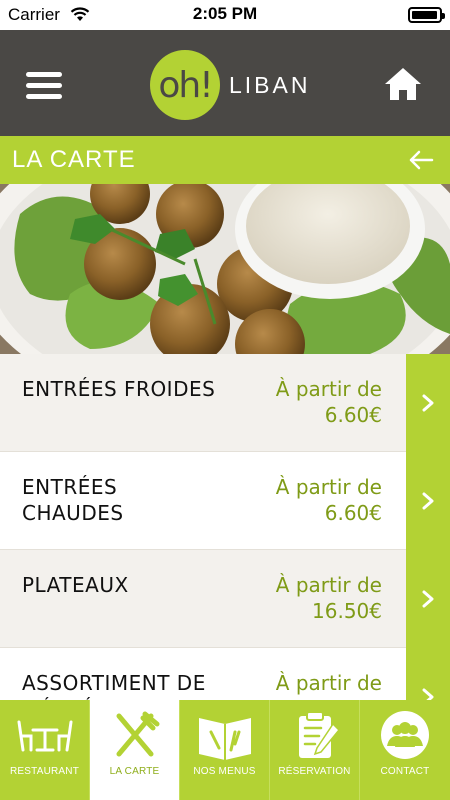 The height and width of the screenshot is (800, 450). What do you see at coordinates (138, 734) in the screenshot?
I see `fork-knife-icon` at bounding box center [138, 734].